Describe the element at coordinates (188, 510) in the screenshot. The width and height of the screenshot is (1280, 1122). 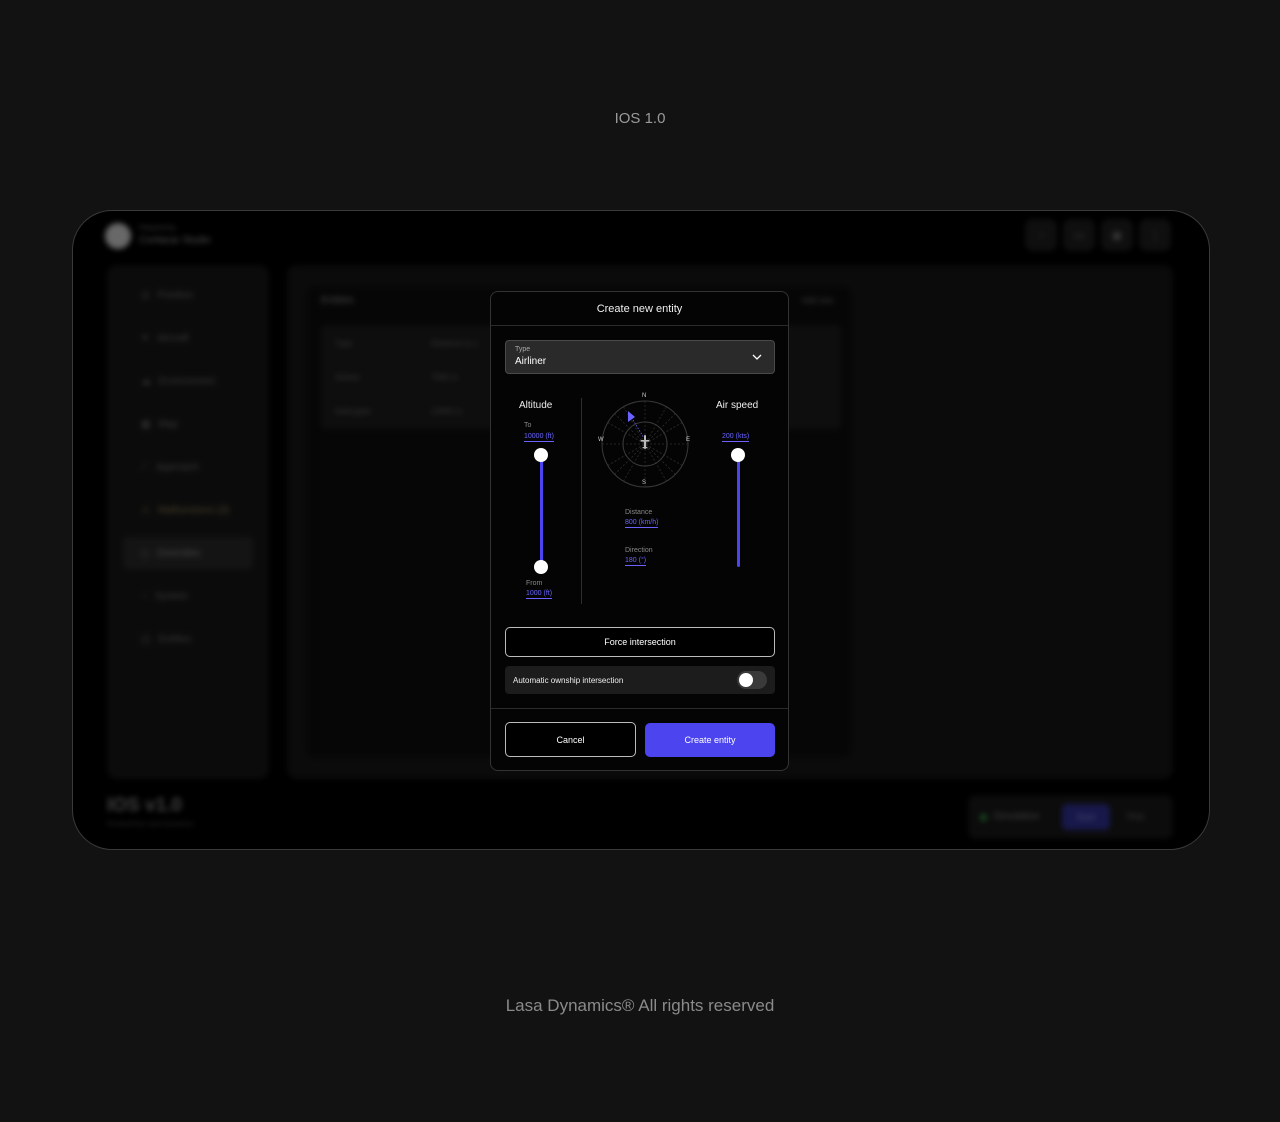
I see `sidebar-item-malfunctions: ⚠ Malfunctions (3)` at that location.